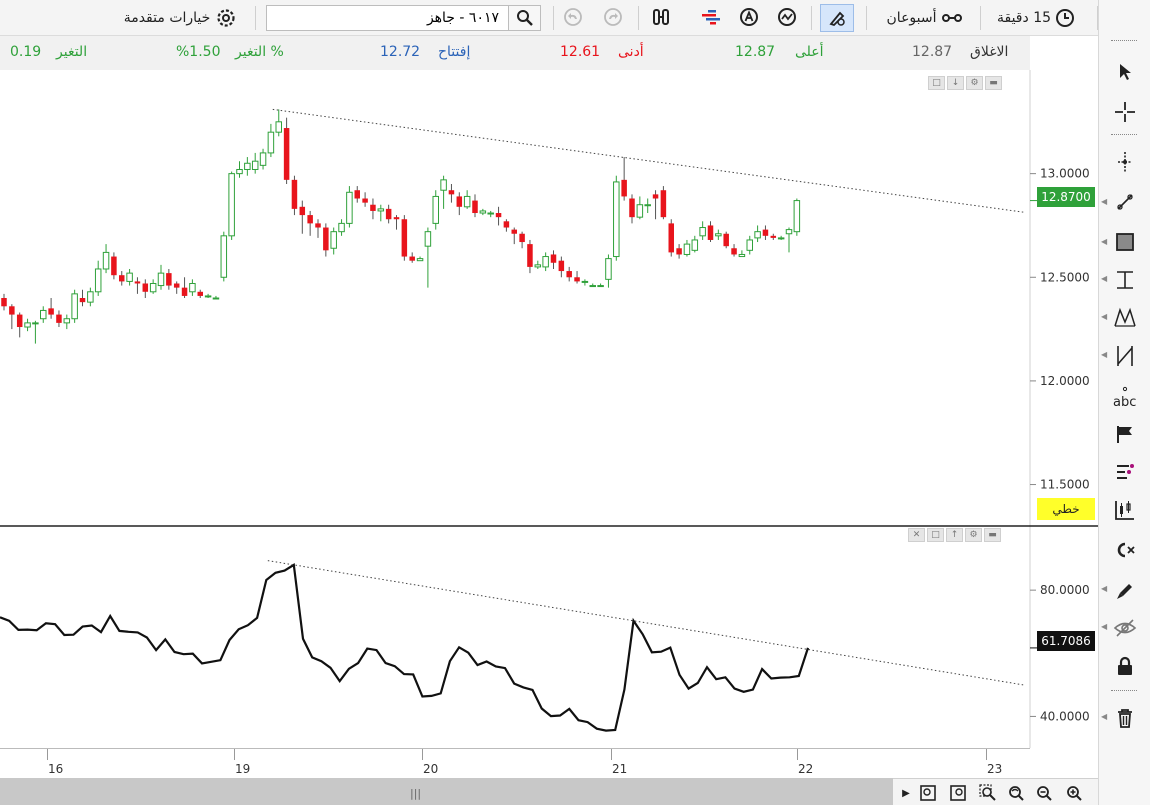 The height and width of the screenshot is (805, 1150). Describe the element at coordinates (661, 17) in the screenshot. I see `compare-button` at that location.